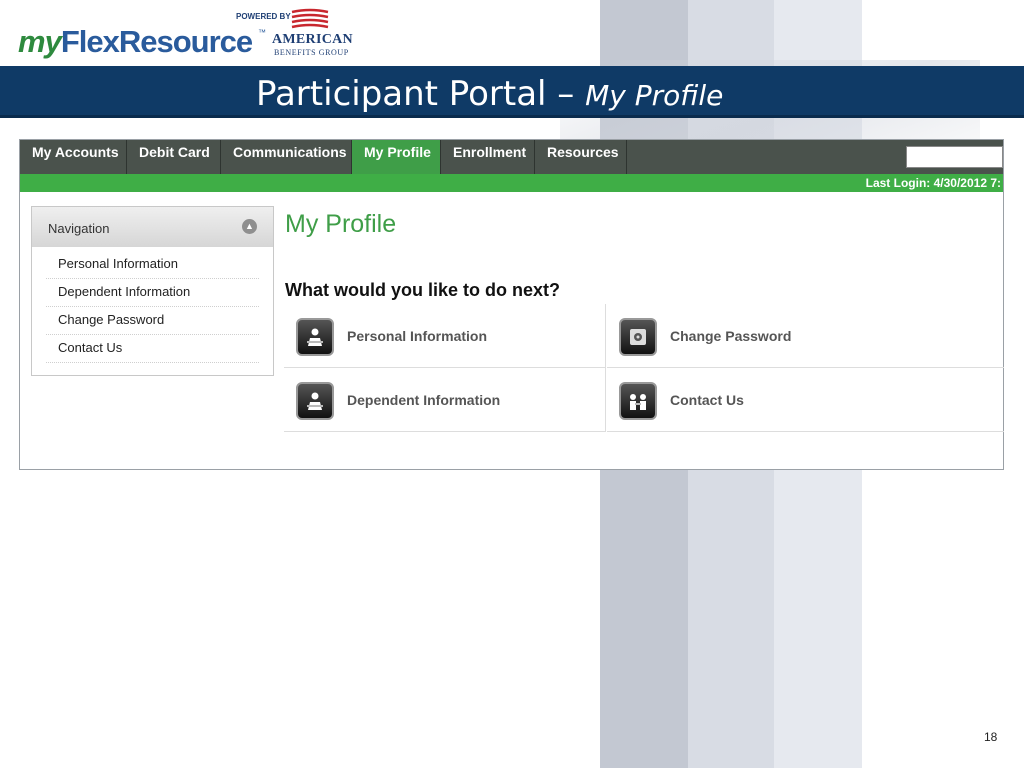  I want to click on people-talking-icon, so click(638, 401).